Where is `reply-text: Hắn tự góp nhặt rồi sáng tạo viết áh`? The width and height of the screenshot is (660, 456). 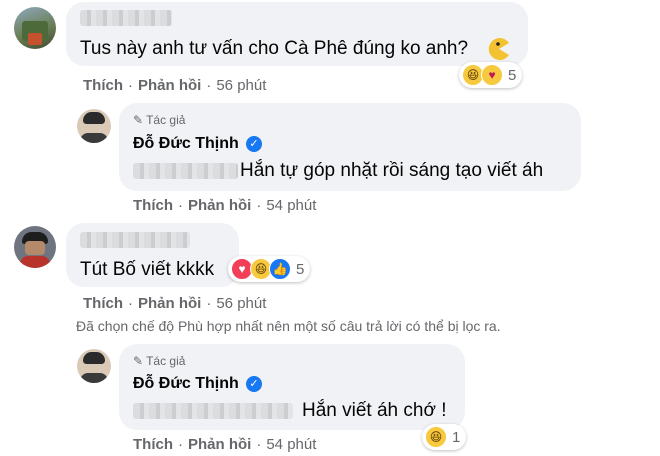
reply-text: Hắn tự góp nhặt rồi sáng tạo viết áh is located at coordinates (392, 170).